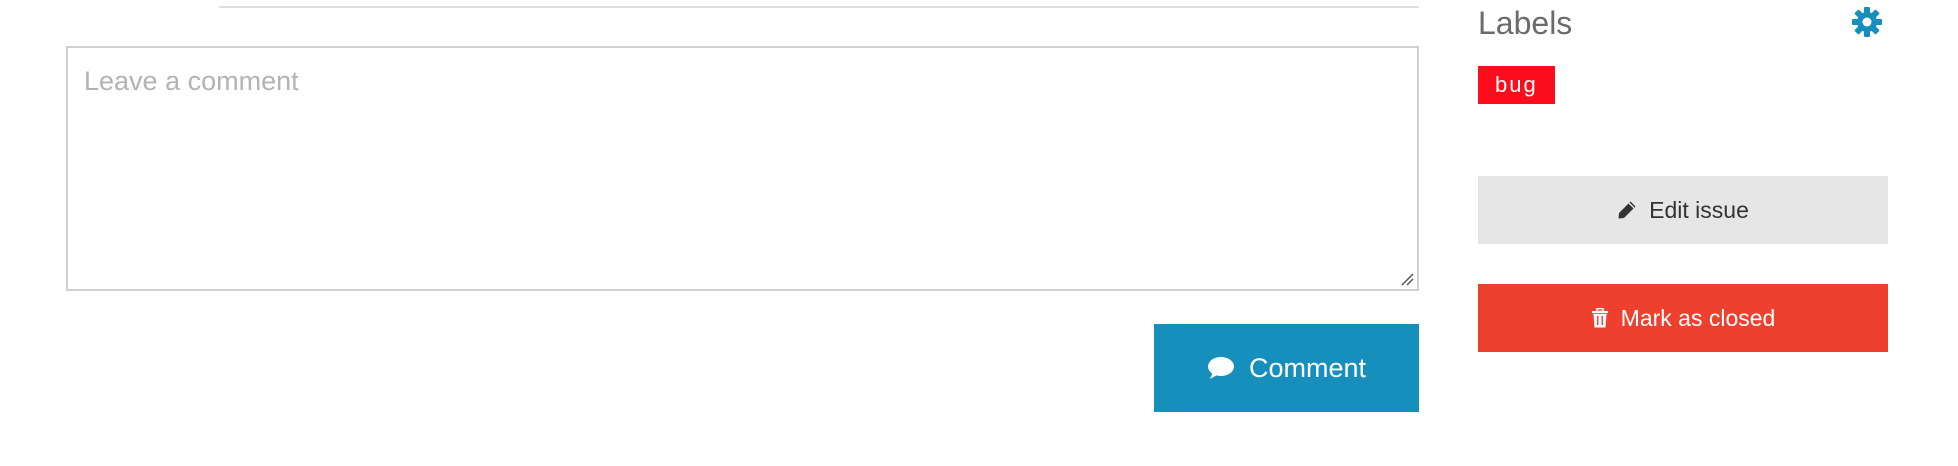 The image size is (1958, 466). I want to click on pencil-icon, so click(1627, 210).